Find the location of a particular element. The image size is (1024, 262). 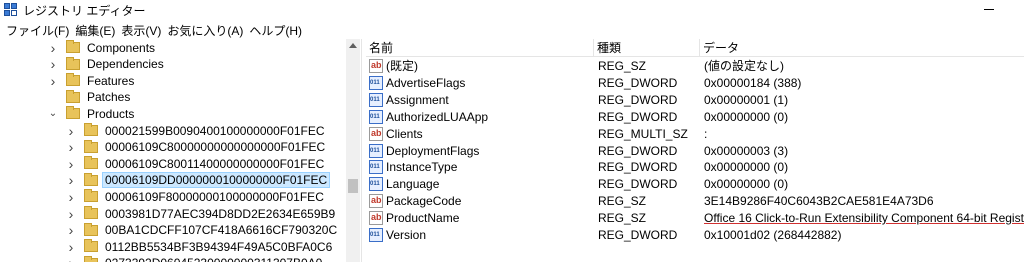

pane-splitter is located at coordinates (363, 150).